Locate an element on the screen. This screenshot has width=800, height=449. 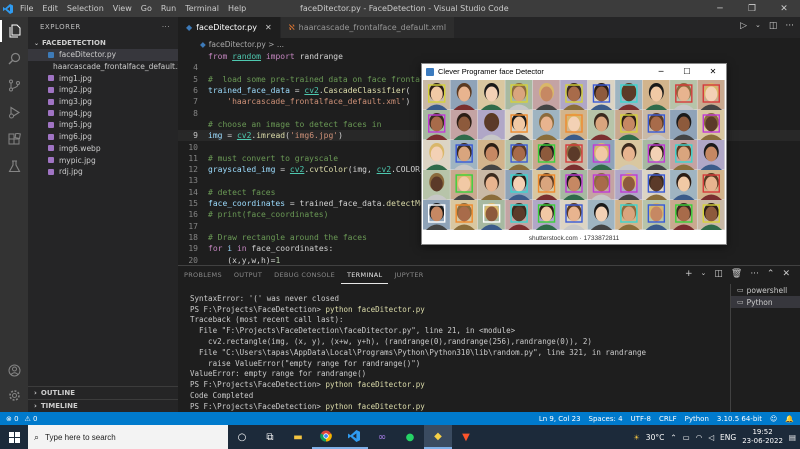
menu-help: Help is located at coordinates (237, 8).